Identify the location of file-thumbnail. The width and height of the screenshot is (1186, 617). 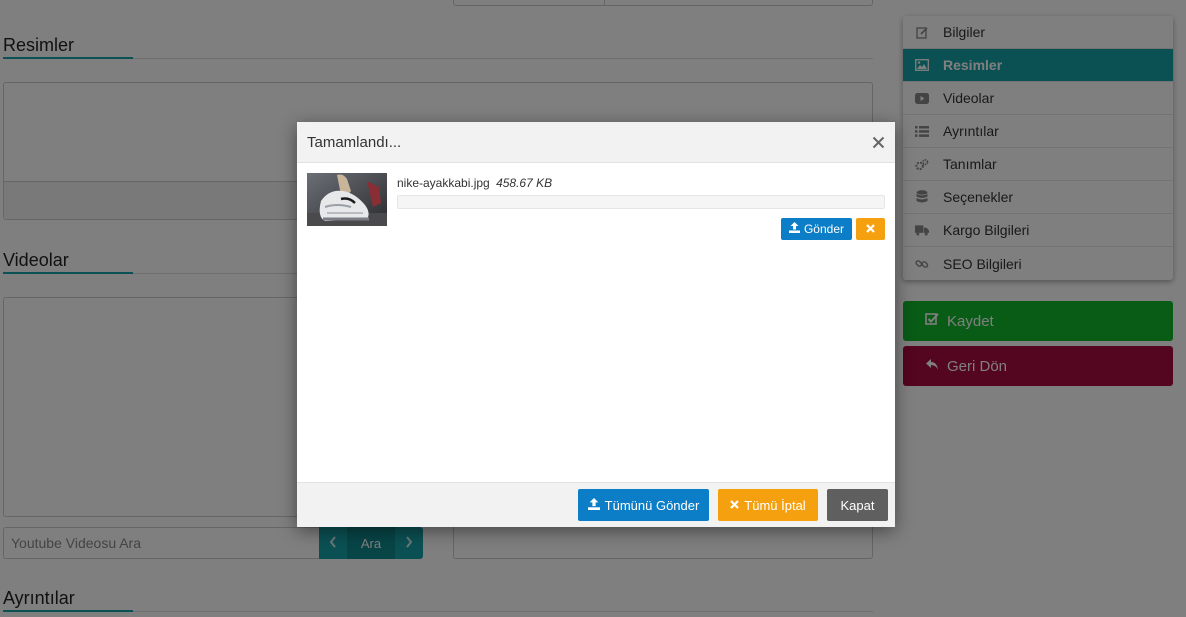
(347, 199).